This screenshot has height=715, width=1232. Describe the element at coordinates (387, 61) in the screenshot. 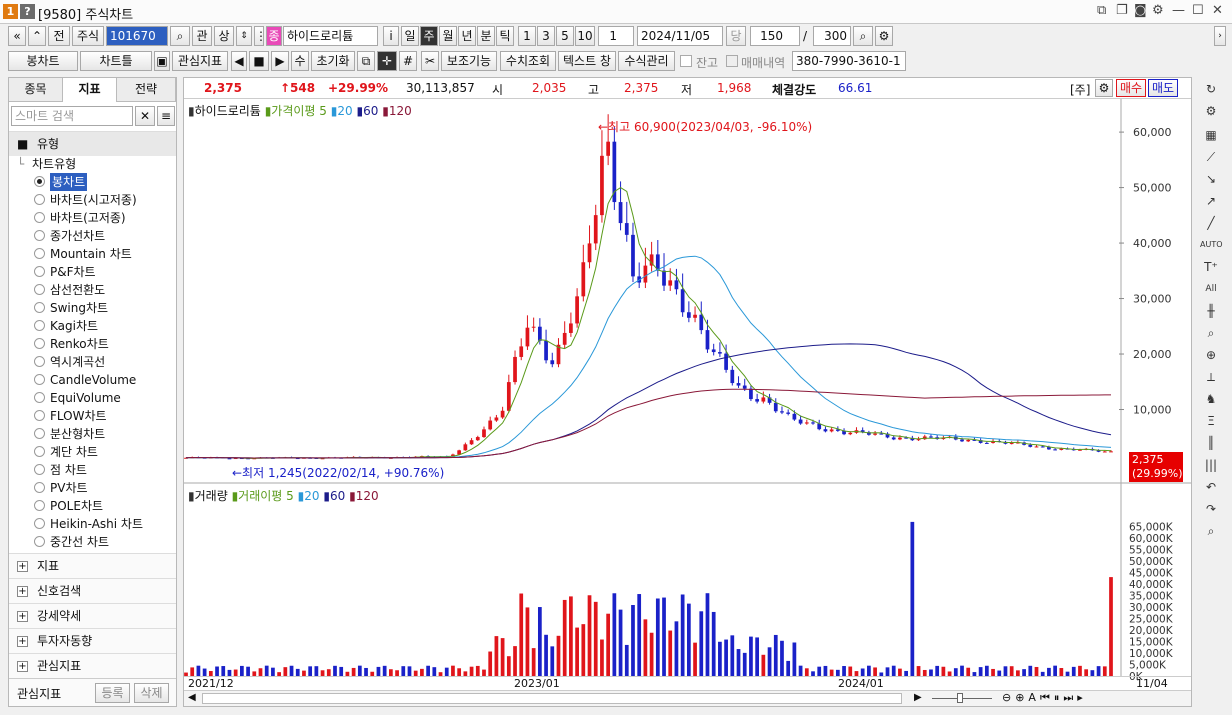

I see `crosshair-icon: ✛` at that location.